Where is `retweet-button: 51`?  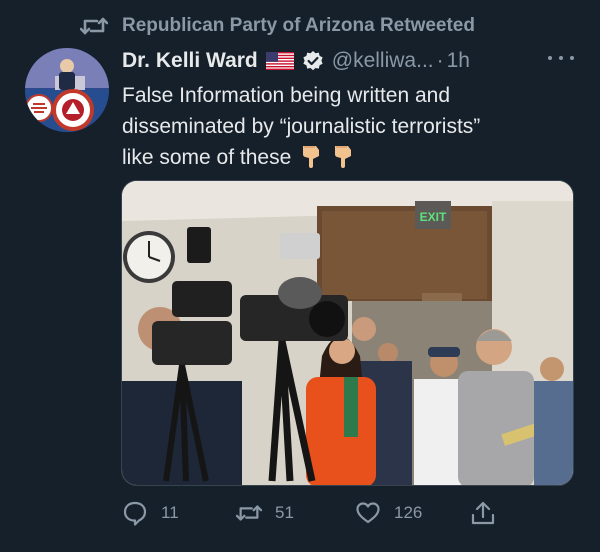
retweet-button: 51 is located at coordinates (265, 513).